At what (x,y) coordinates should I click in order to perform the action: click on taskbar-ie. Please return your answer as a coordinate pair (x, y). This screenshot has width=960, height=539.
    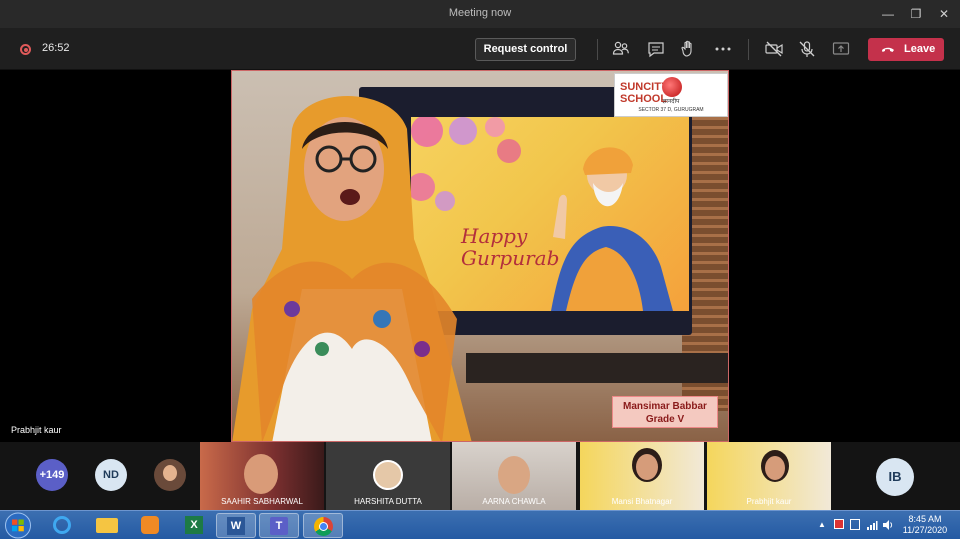
    Looking at the image, I should click on (62, 525).